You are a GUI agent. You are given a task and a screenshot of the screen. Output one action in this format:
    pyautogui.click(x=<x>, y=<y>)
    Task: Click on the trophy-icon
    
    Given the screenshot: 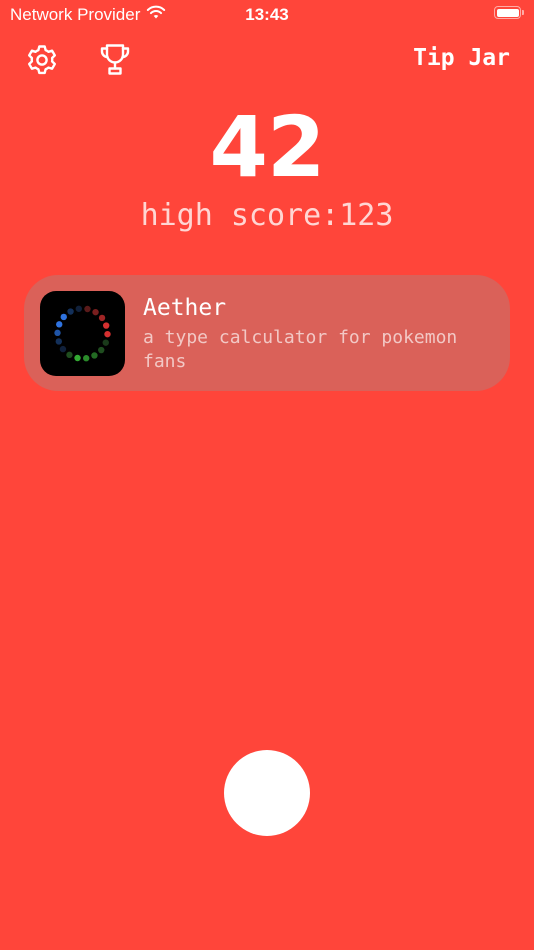 What is the action you would take?
    pyautogui.click(x=115, y=59)
    